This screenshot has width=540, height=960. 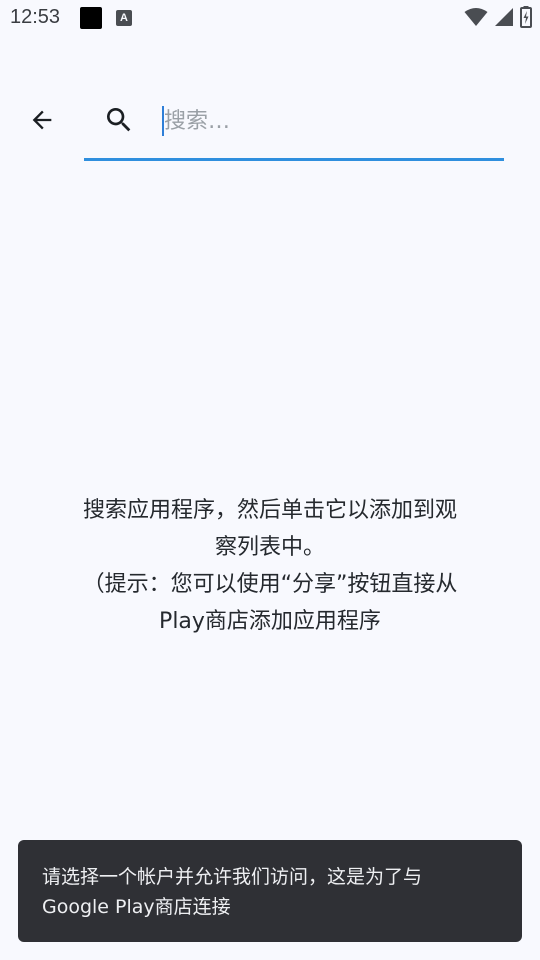 I want to click on status-time: 12:53, so click(x=35, y=17).